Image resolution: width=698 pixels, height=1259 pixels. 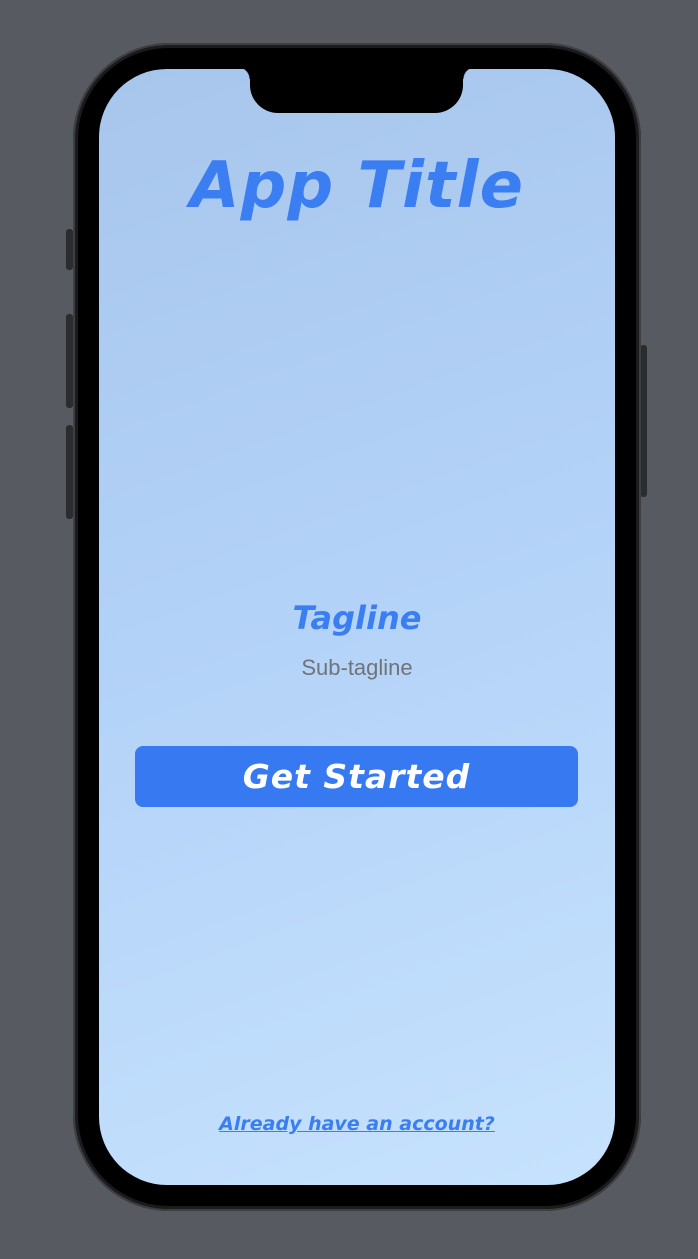 I want to click on sub-tagline: Sub-tagline, so click(x=357, y=667).